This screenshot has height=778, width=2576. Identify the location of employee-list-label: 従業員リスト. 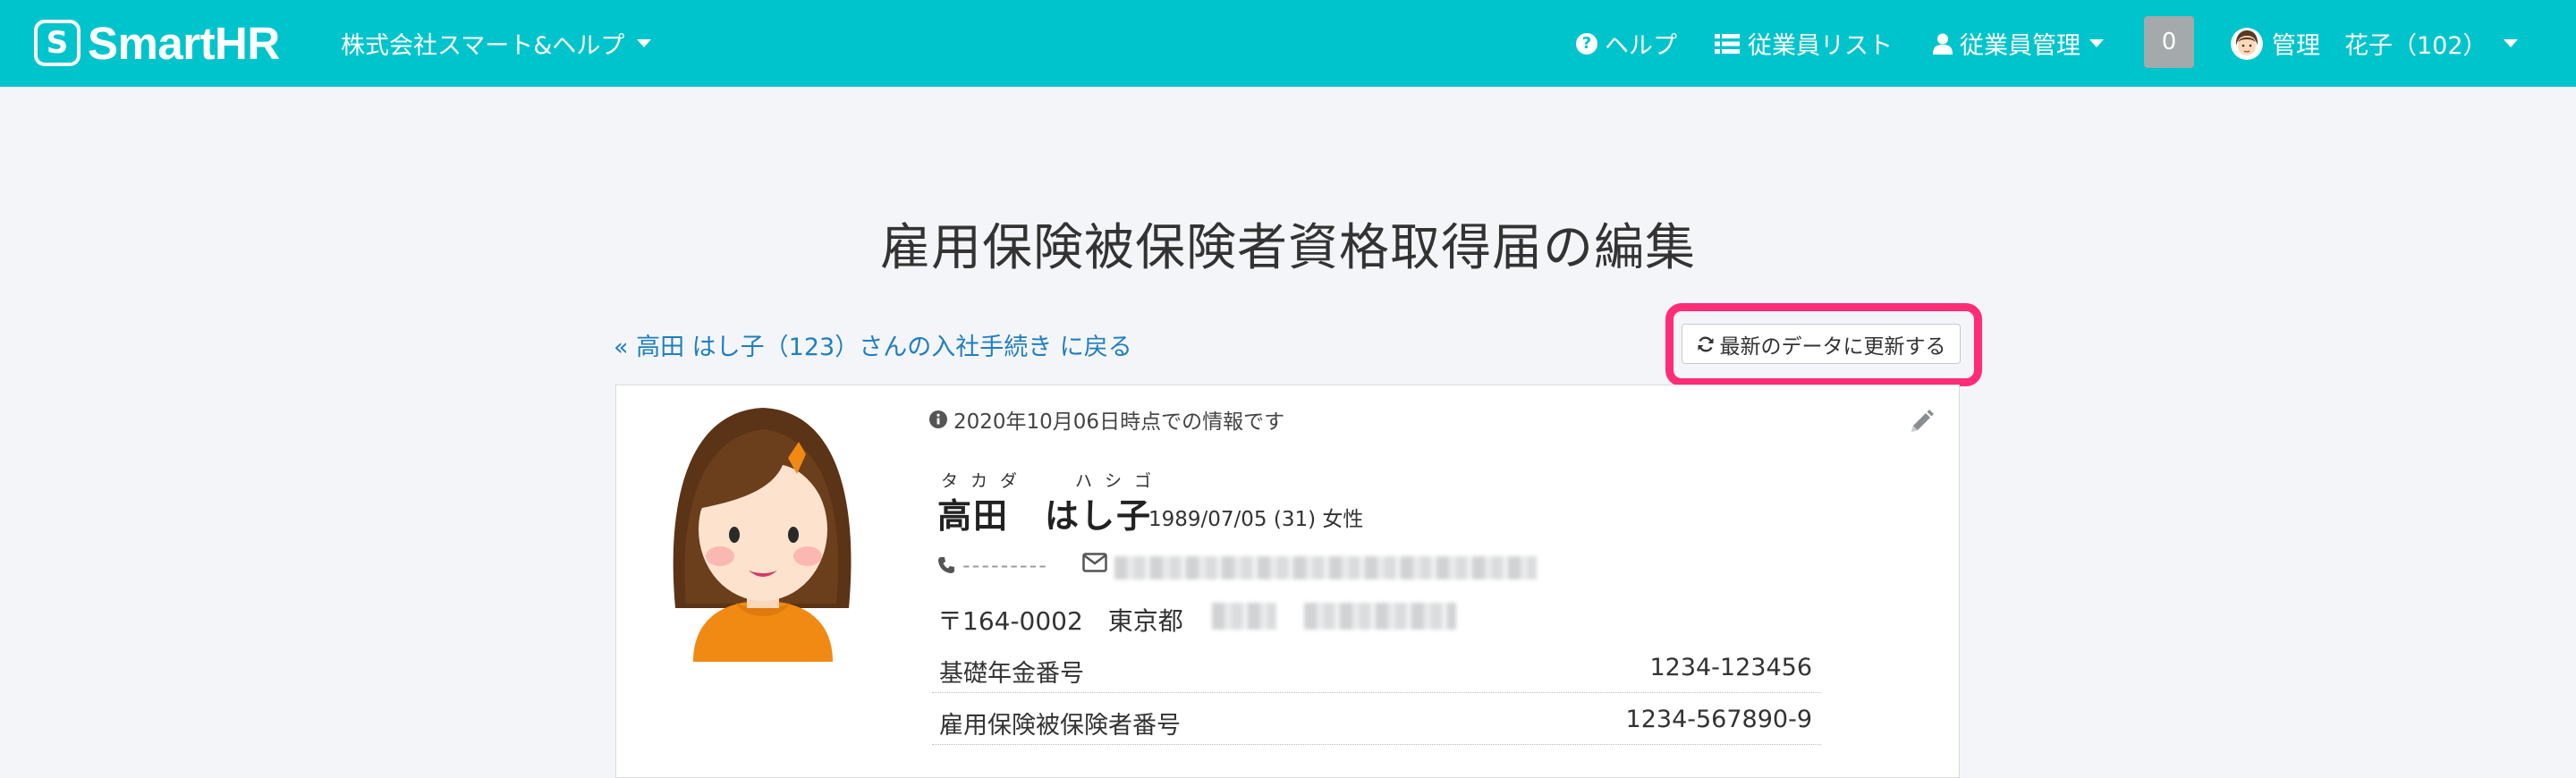
(1820, 46).